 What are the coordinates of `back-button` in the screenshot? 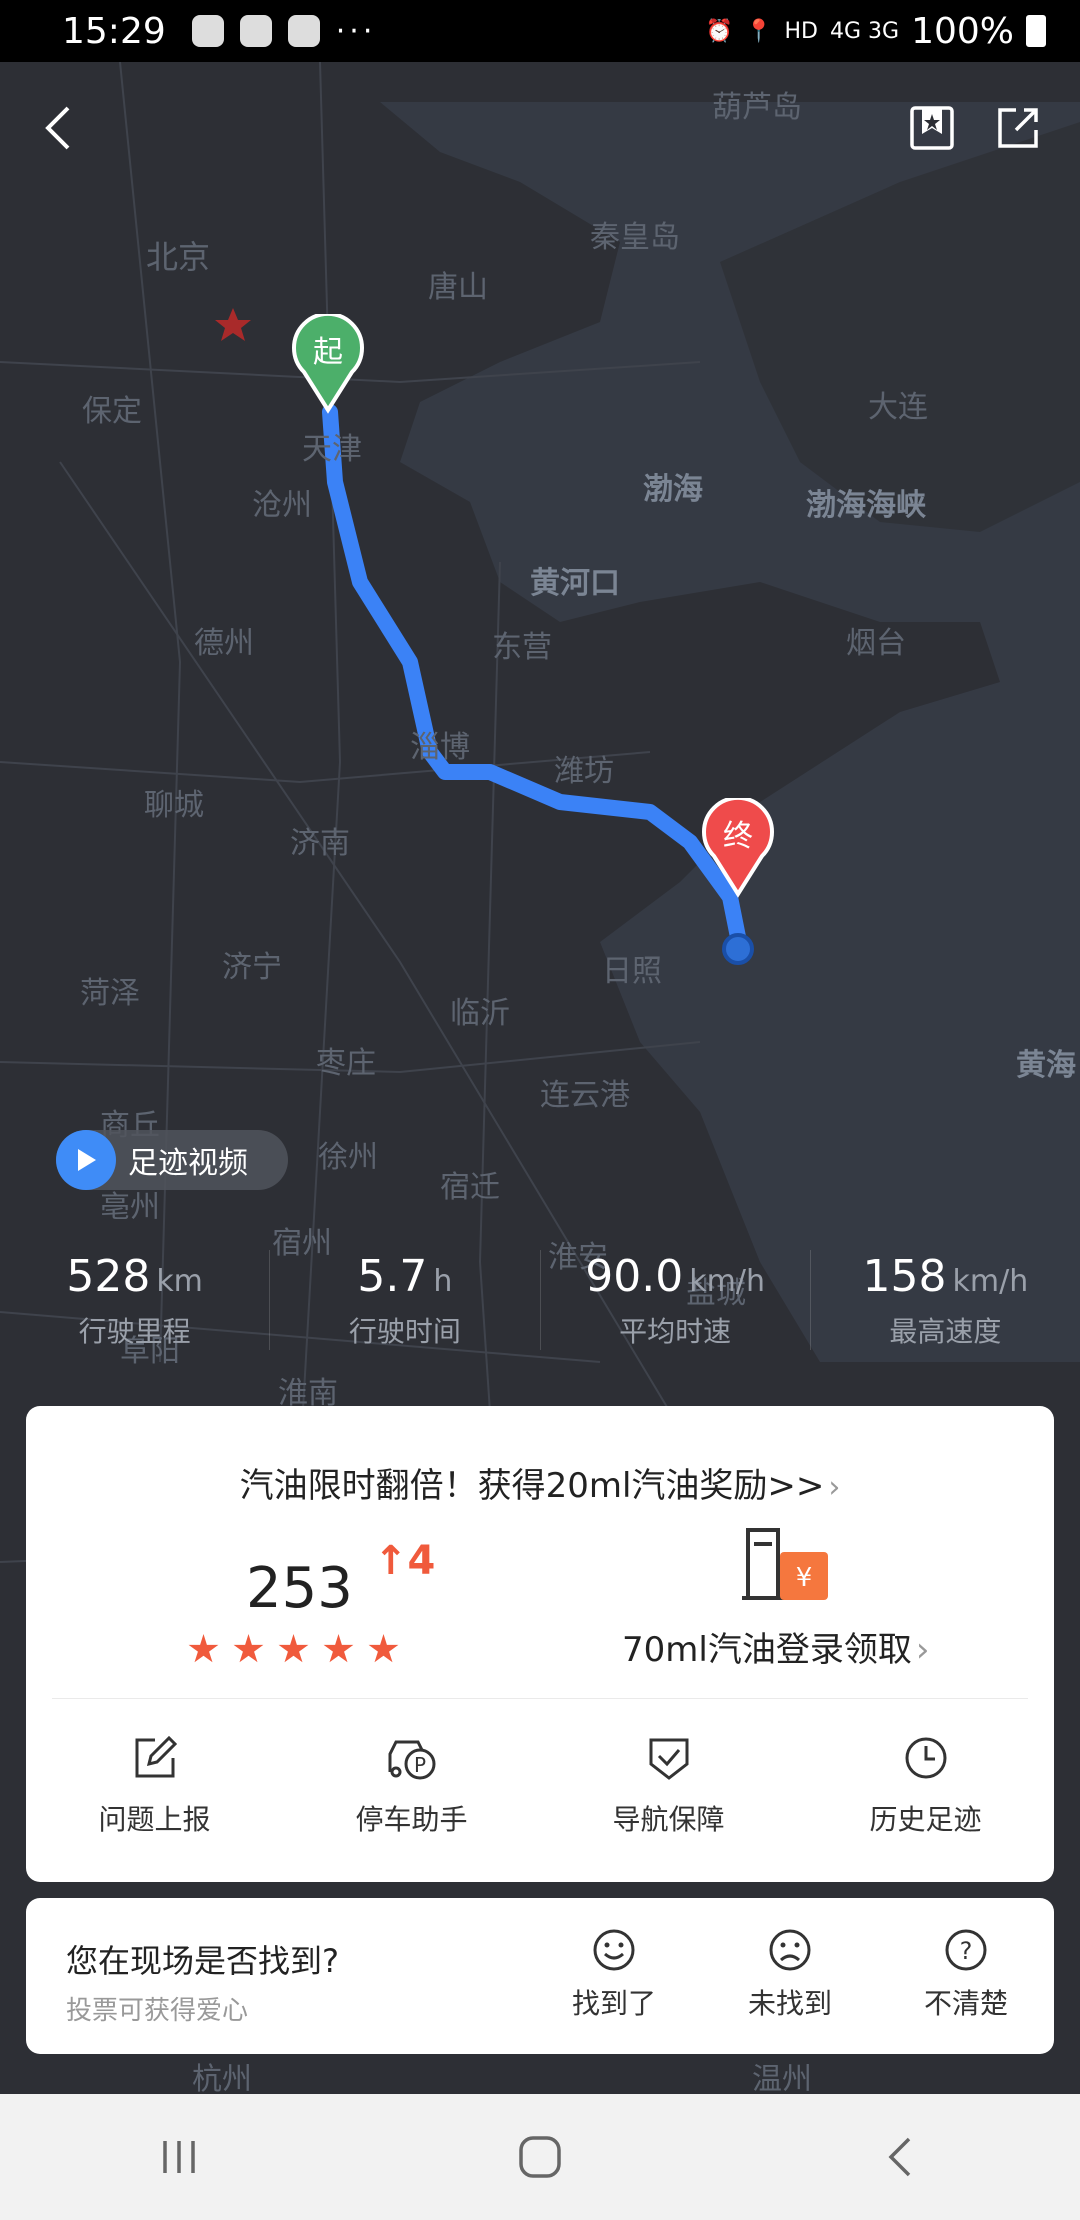 It's located at (58, 128).